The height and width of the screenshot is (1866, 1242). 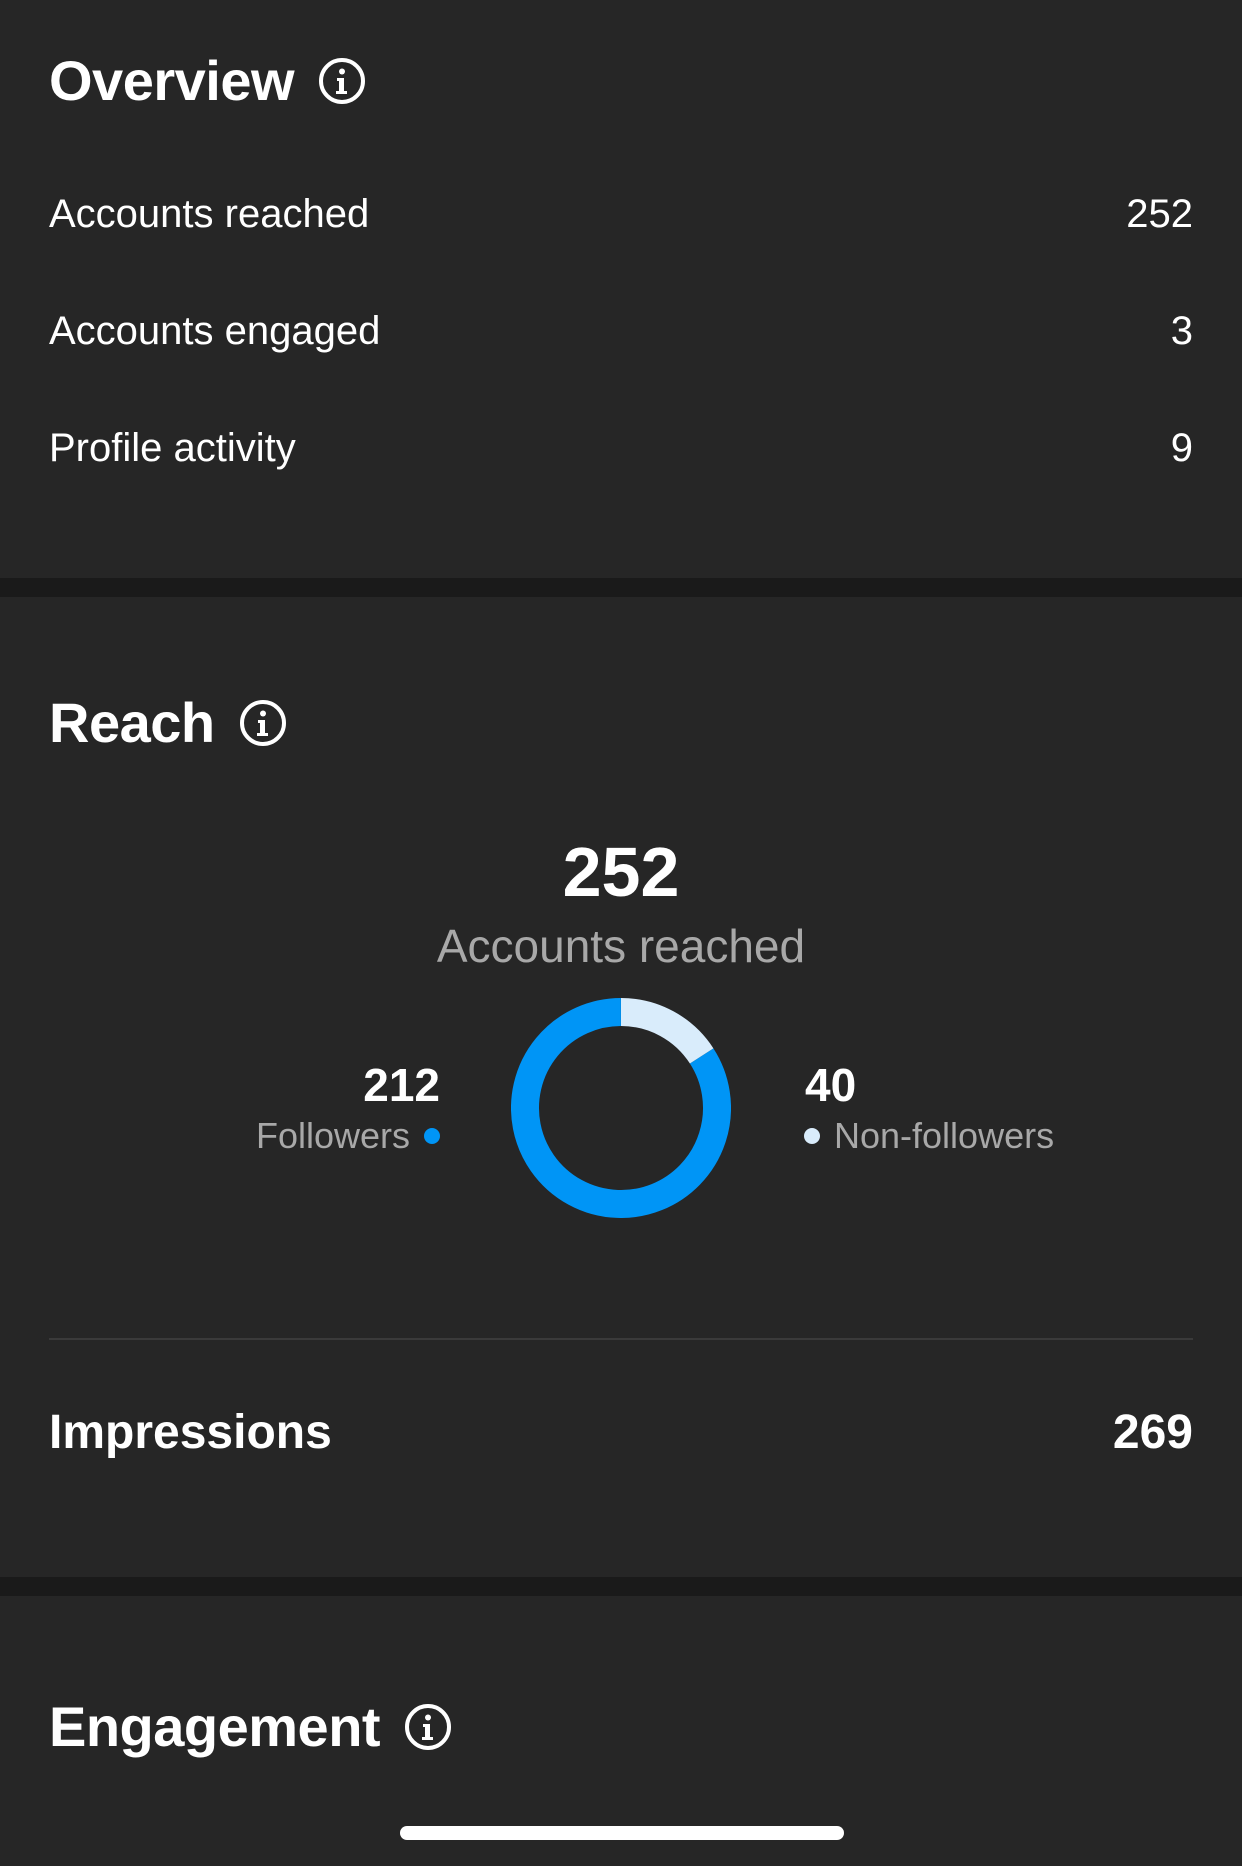 I want to click on overview-row-accounts-engaged: Accounts engaged 3, so click(x=621, y=331).